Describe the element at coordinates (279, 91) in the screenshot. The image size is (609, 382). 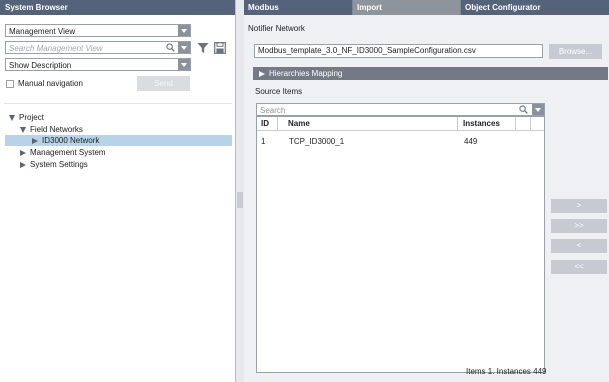
I see `source-items-label: Source Items` at that location.